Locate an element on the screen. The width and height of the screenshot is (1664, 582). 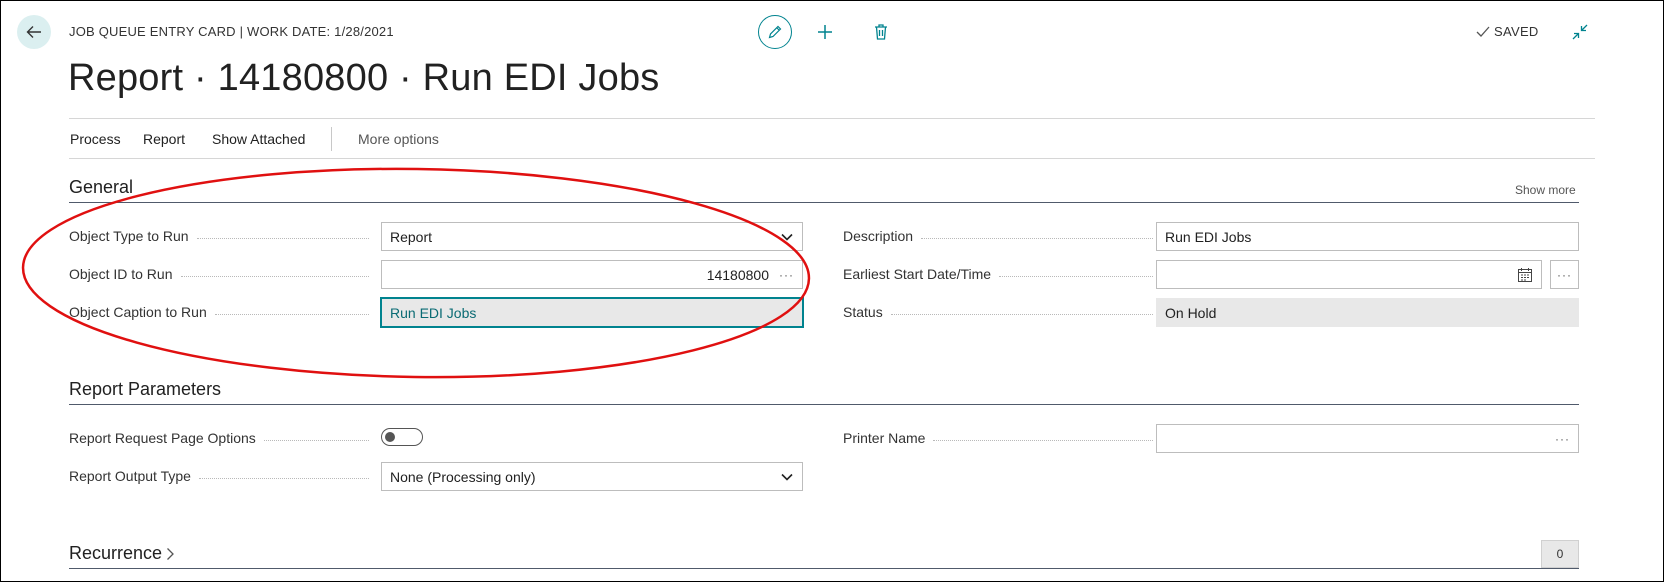
object-caption-field: Run EDI Jobs is located at coordinates (592, 312).